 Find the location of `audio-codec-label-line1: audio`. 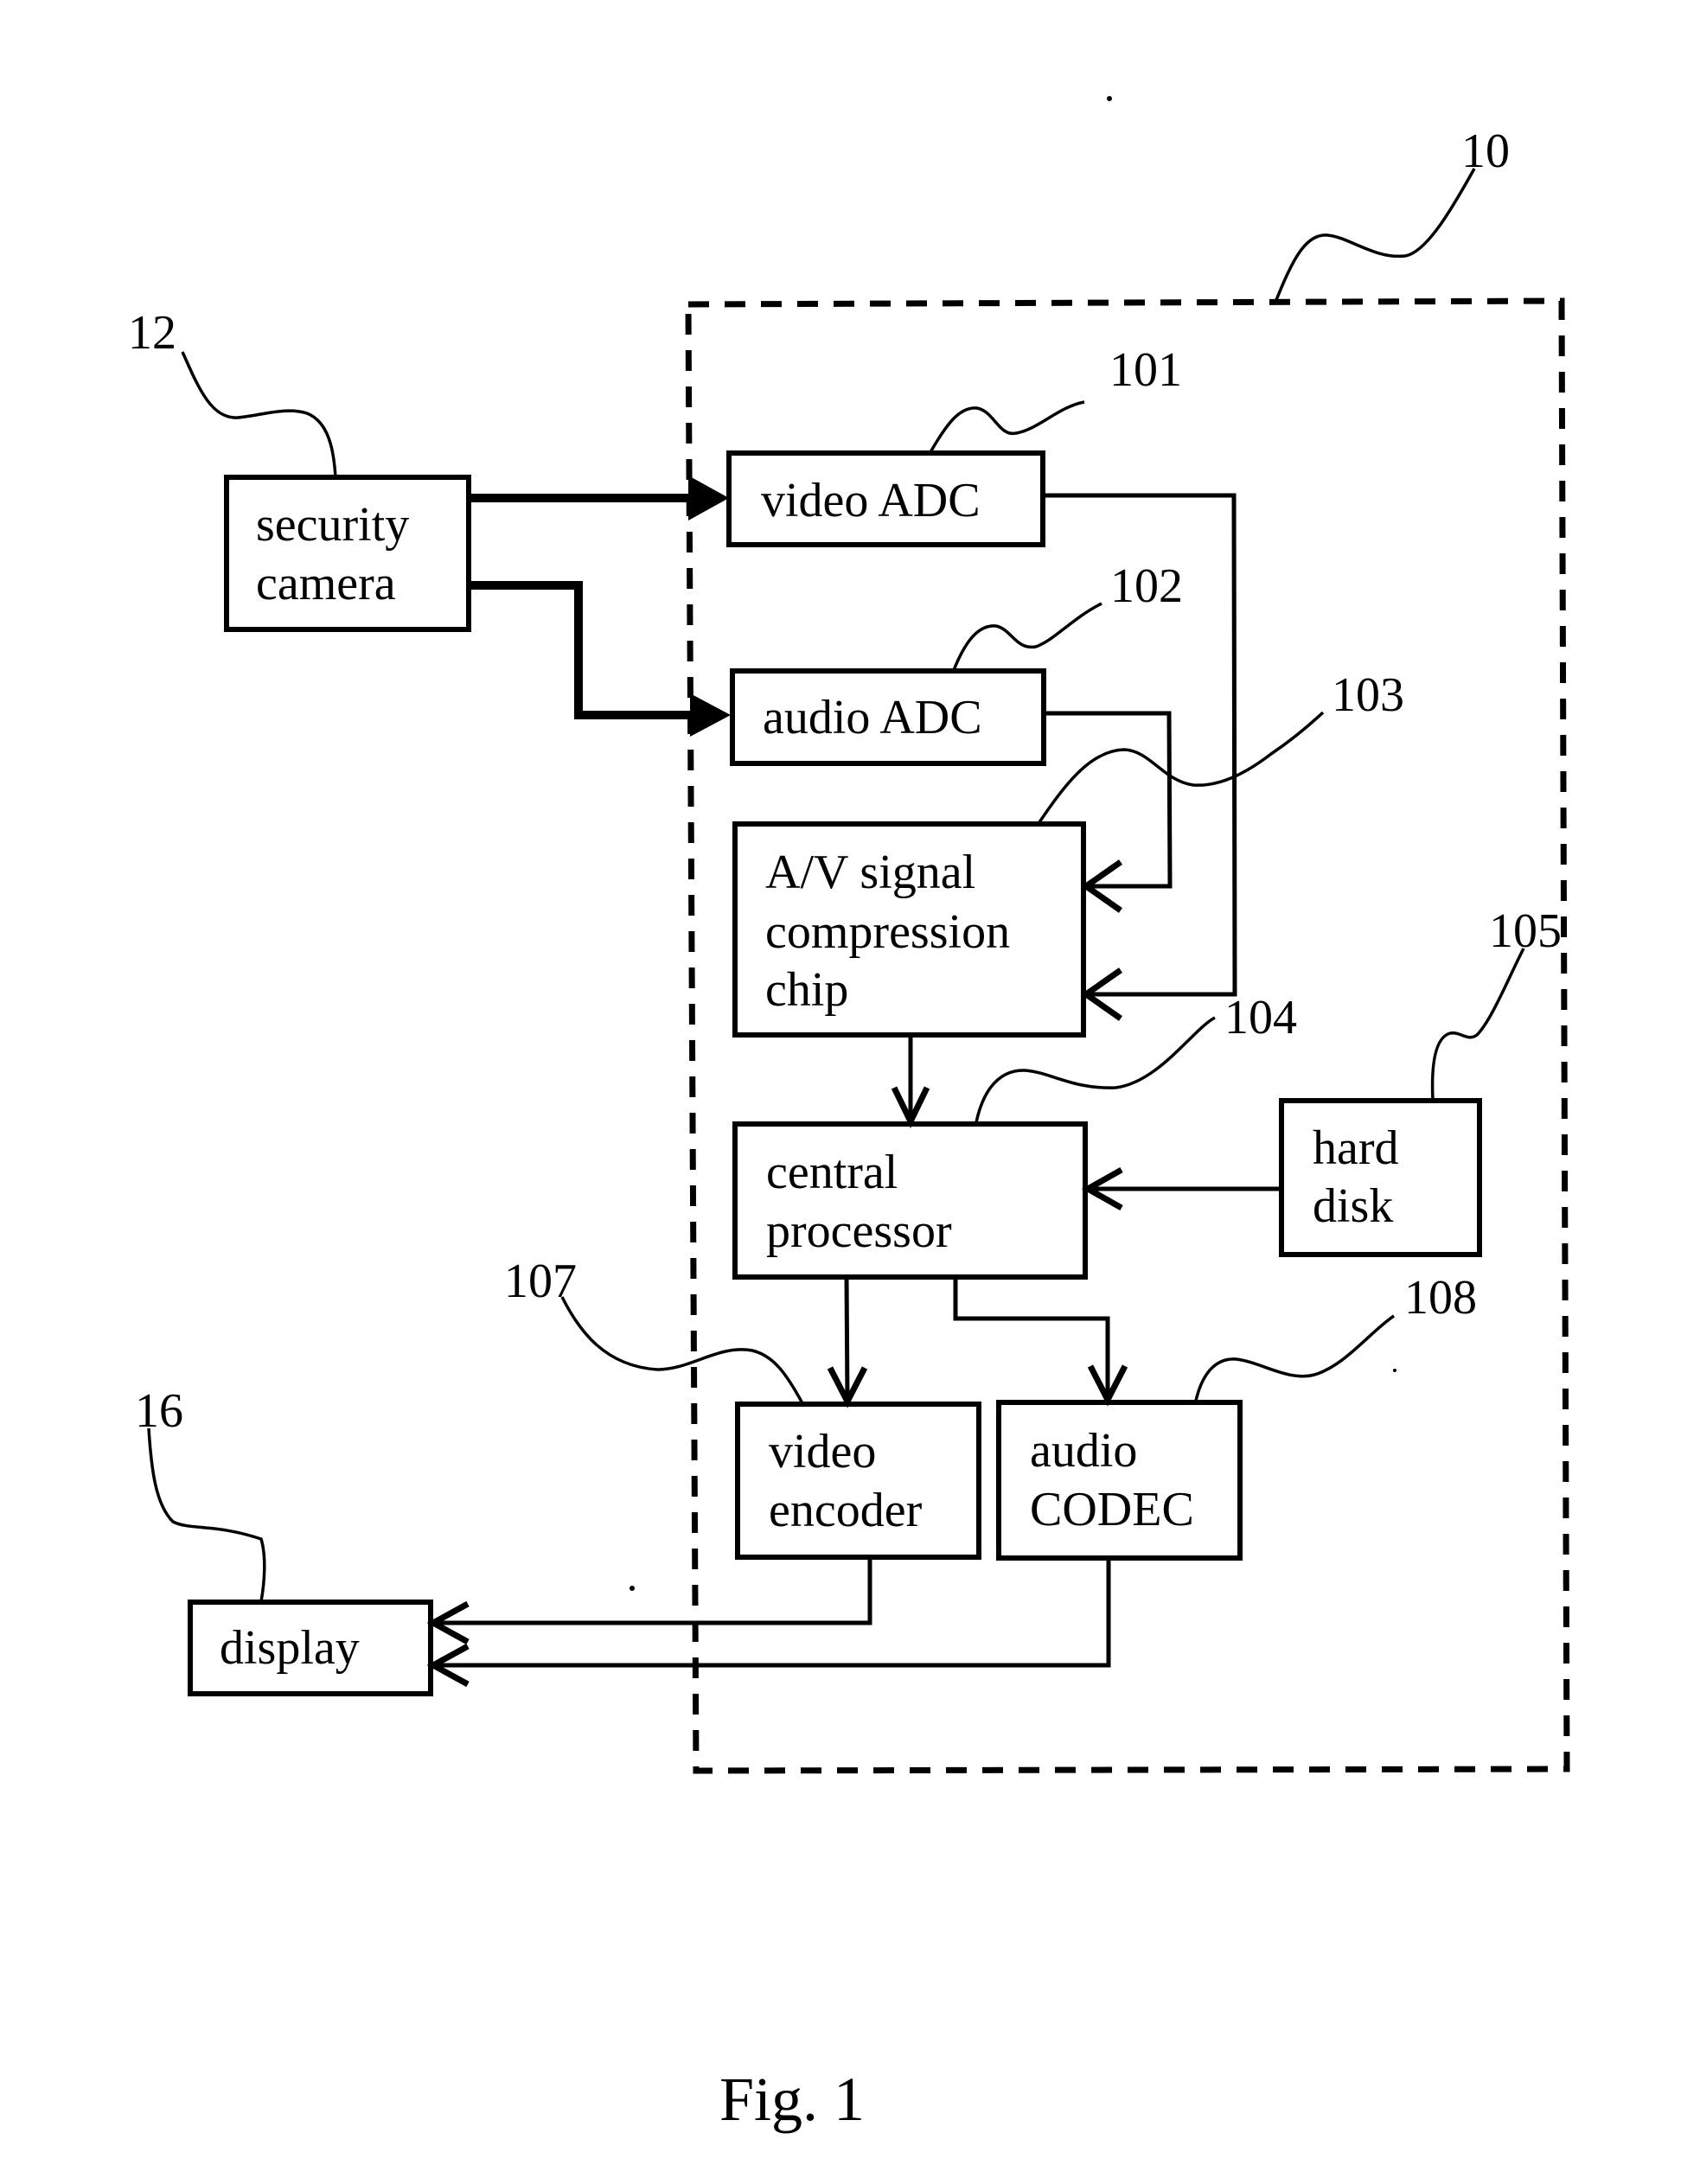

audio-codec-label-line1: audio is located at coordinates (1083, 1451).